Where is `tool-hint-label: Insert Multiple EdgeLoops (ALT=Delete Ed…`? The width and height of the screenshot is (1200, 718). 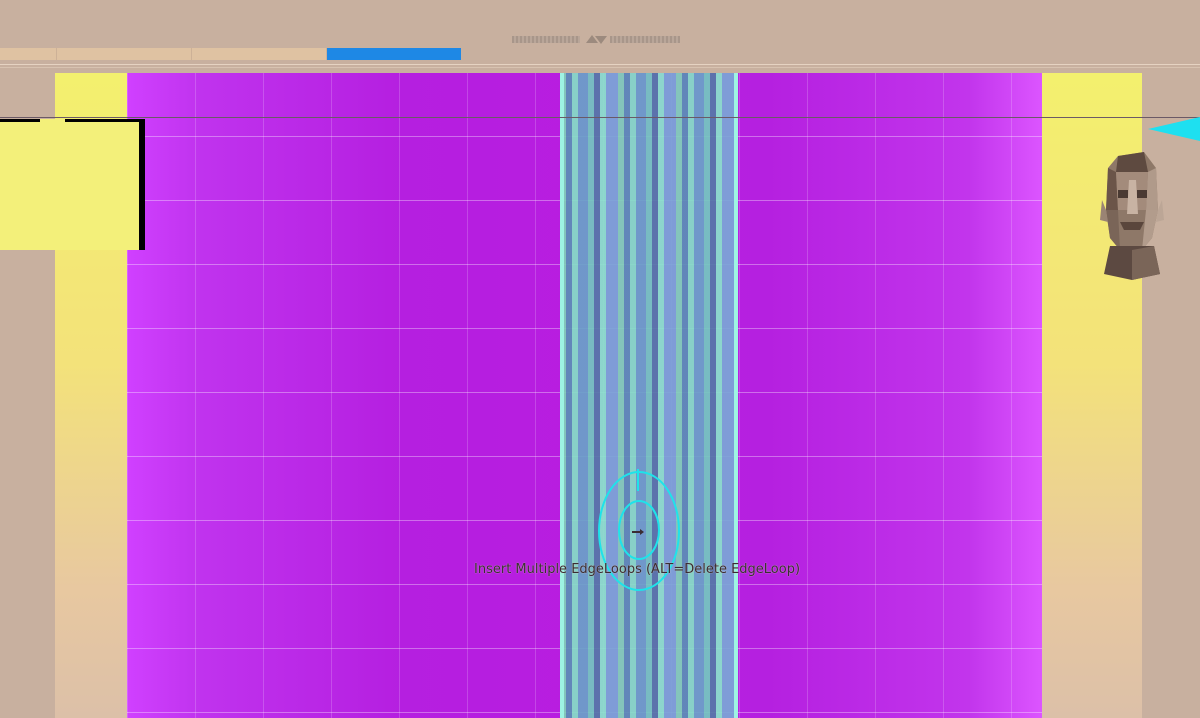
tool-hint-label: Insert Multiple EdgeLoops (ALT=Delete Ed… is located at coordinates (637, 569).